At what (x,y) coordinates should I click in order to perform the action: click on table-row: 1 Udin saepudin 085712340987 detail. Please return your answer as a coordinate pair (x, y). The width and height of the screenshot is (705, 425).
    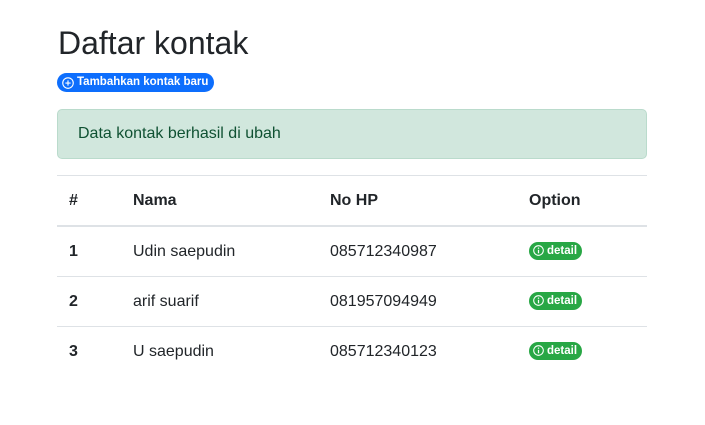
    Looking at the image, I should click on (352, 251).